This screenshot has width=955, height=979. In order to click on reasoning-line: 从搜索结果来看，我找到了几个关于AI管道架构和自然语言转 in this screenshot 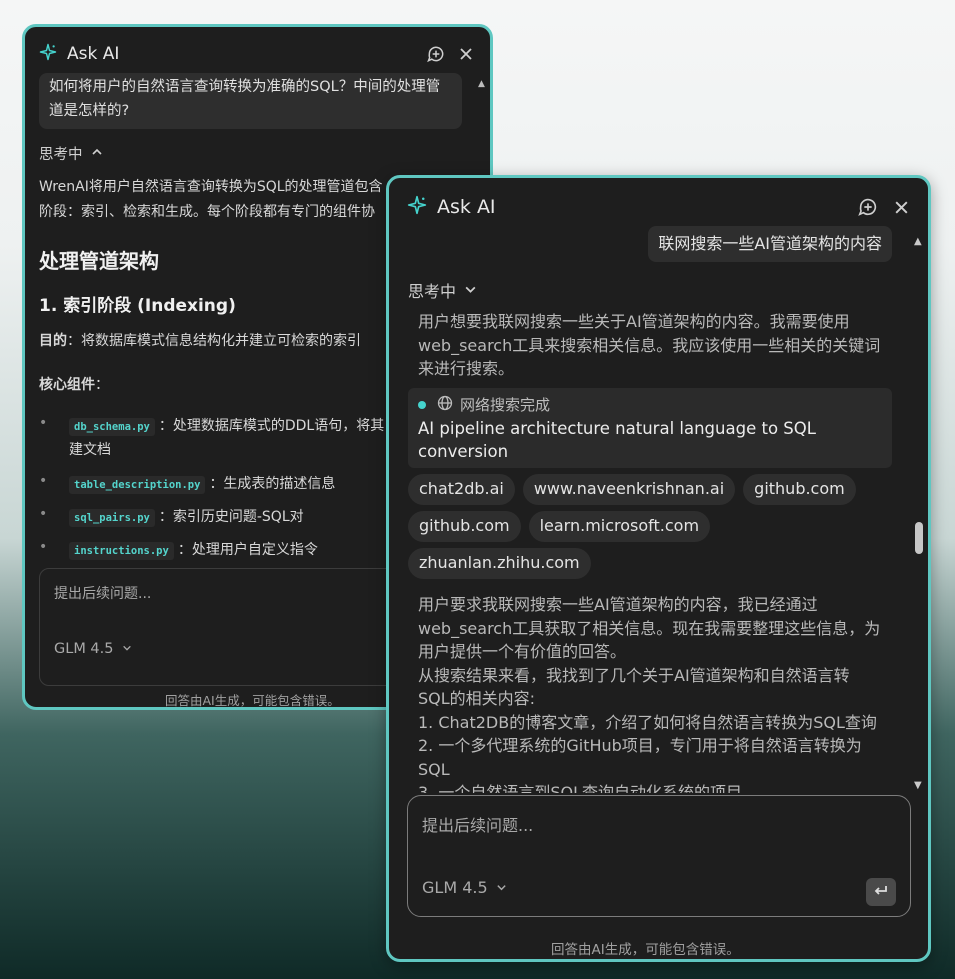, I will do `click(634, 675)`.